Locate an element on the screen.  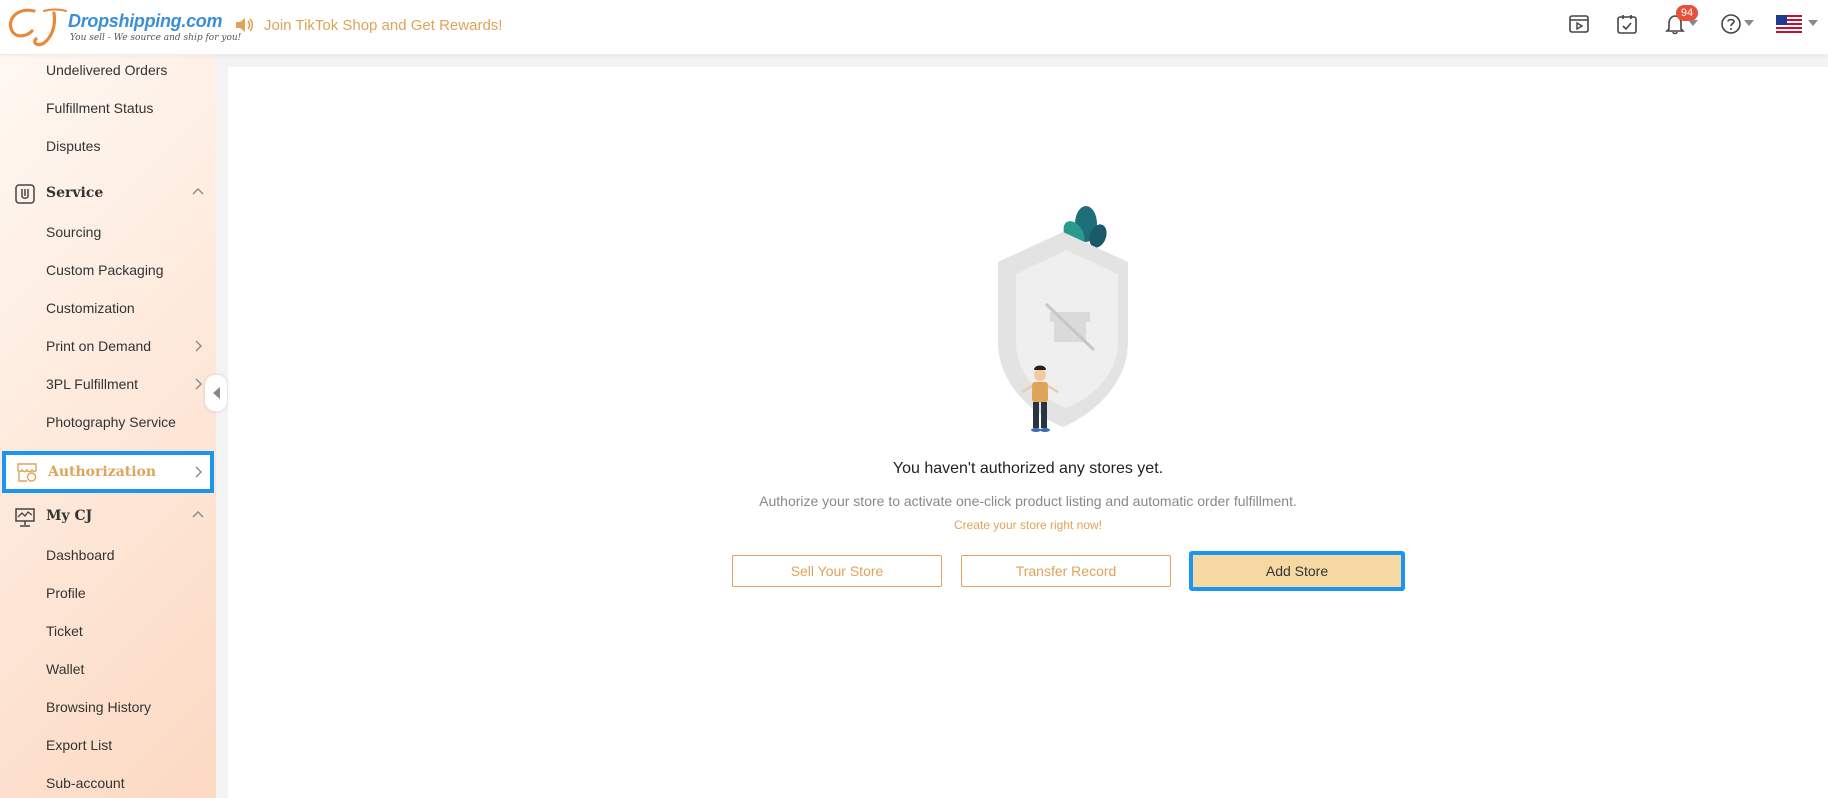
promo-banner: Join TikTok Shop and Get Rewards! is located at coordinates (368, 25).